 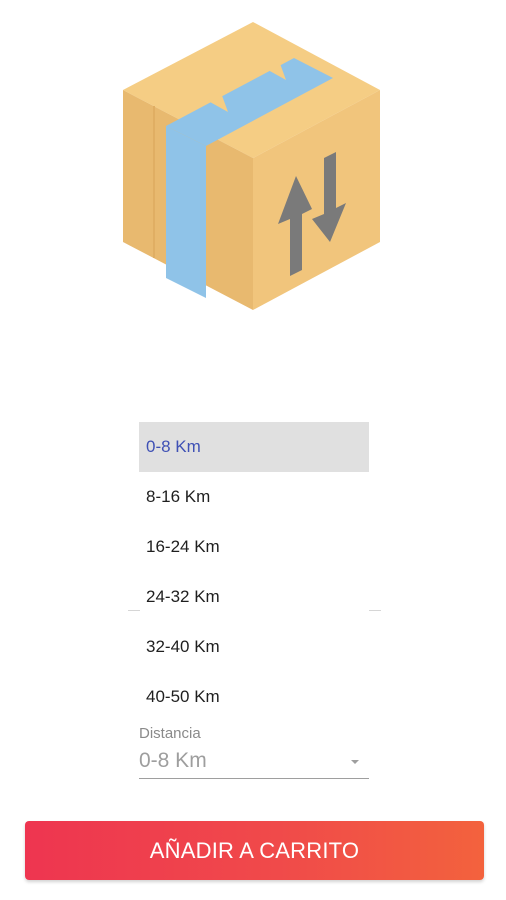 I want to click on distance-option-32-40: 32-40 Km, so click(x=254, y=647).